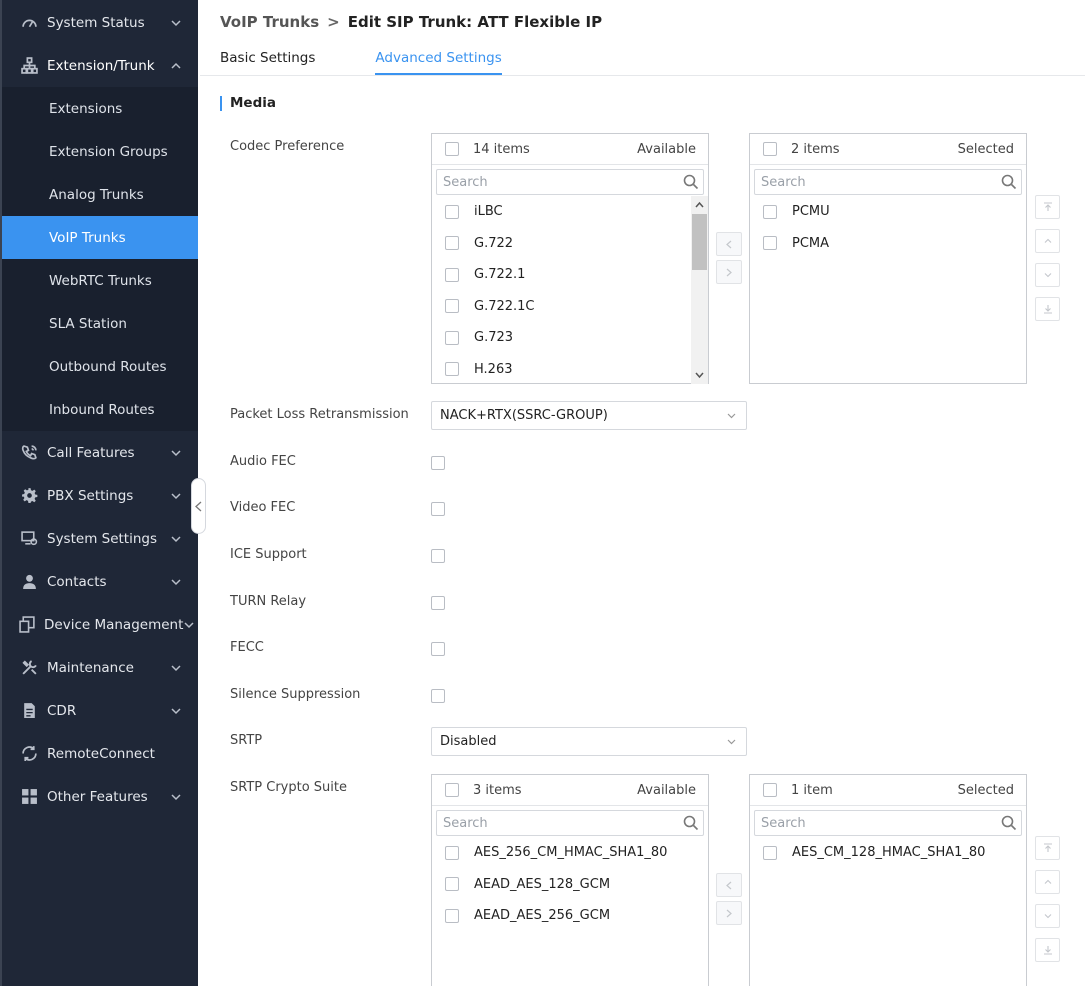 The width and height of the screenshot is (1085, 986). I want to click on list-item: AES_256_CM_HMAC_SHA1_80, so click(570, 853).